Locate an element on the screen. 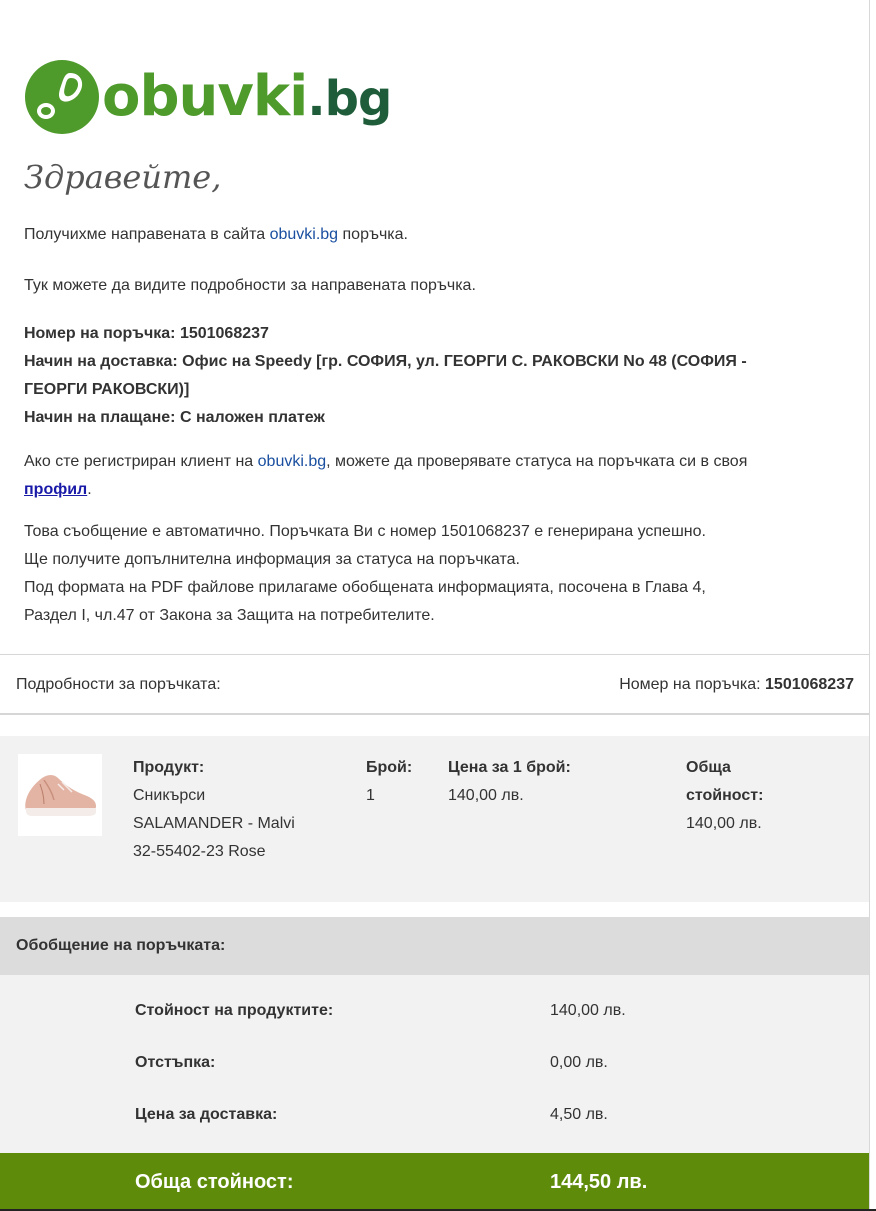  summary-row-label: Стойност на продуктите: is located at coordinates (234, 1010).